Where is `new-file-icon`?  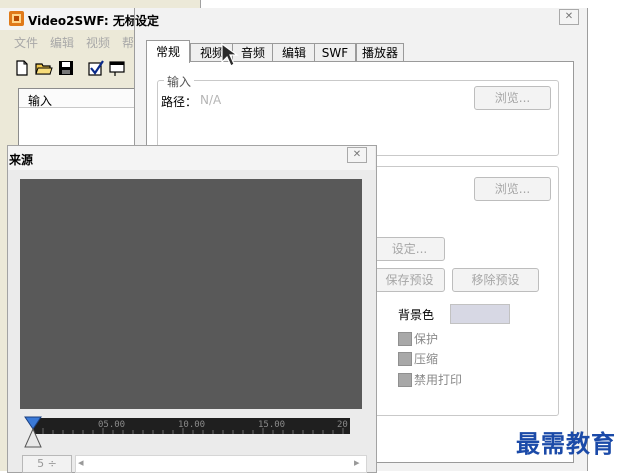
new-file-icon is located at coordinates (22, 68).